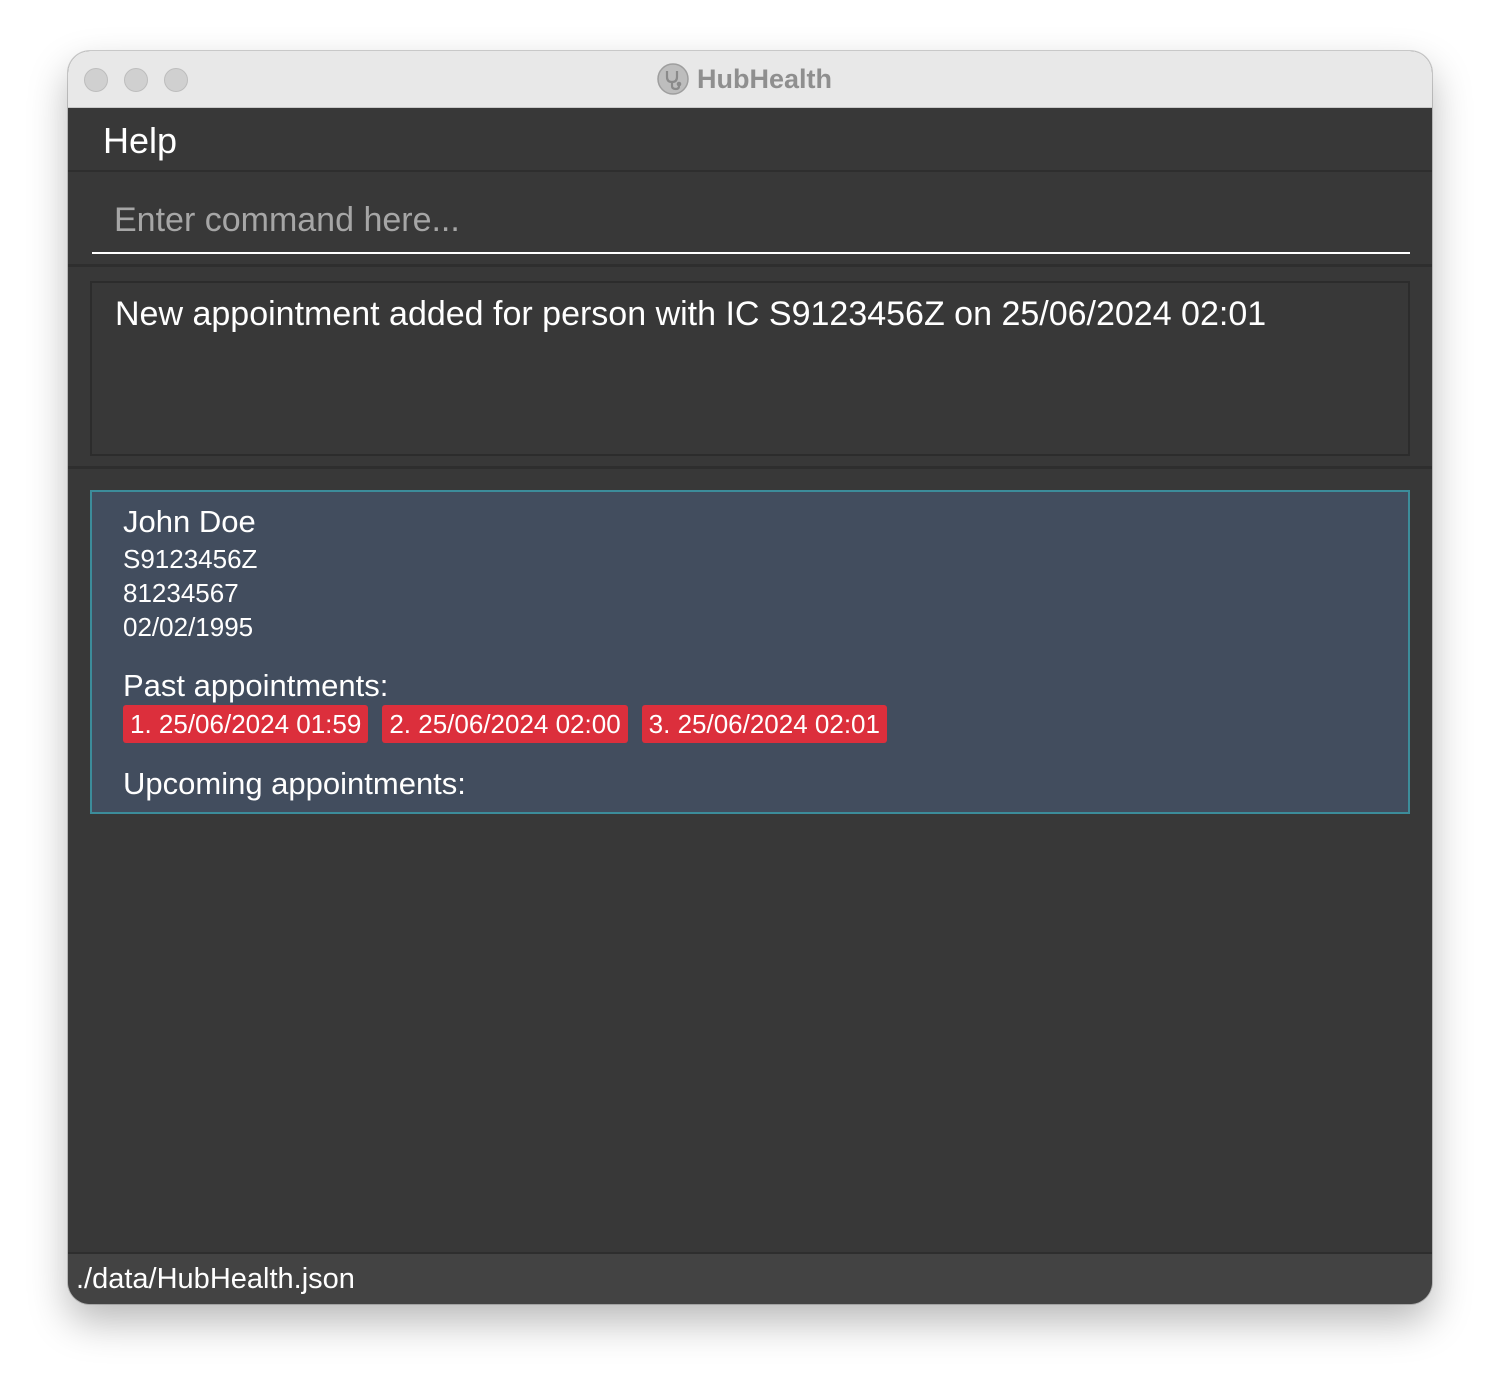  I want to click on window-title-group: HubHealth, so click(744, 79).